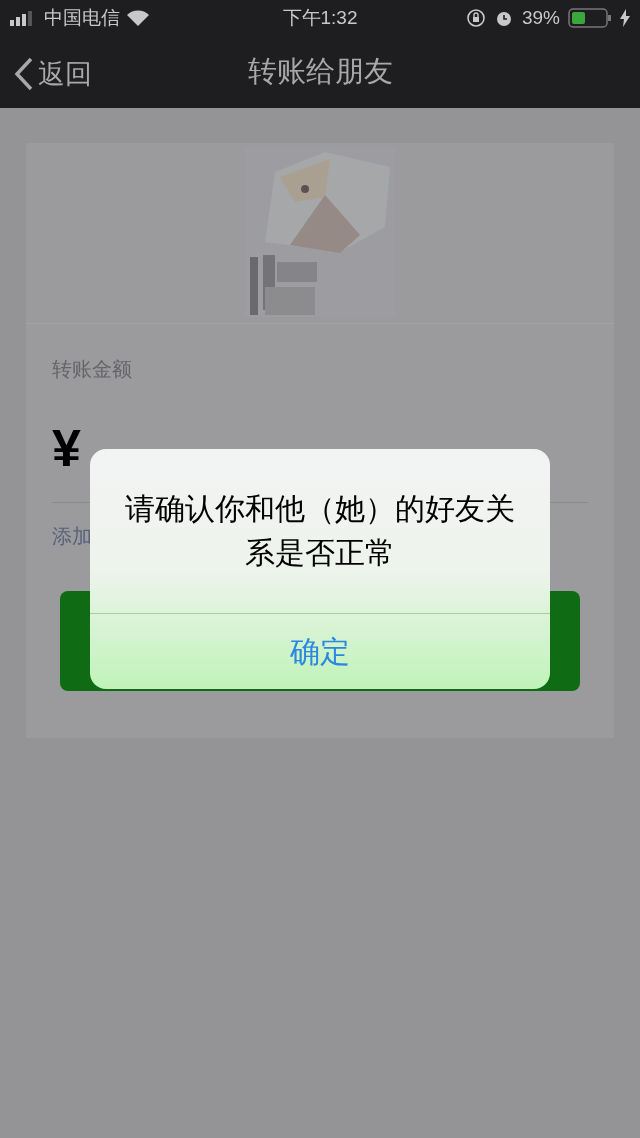 The image size is (640, 1138). I want to click on alert-message: 请确认你和他（她）的好友关系是否正常, so click(320, 531).